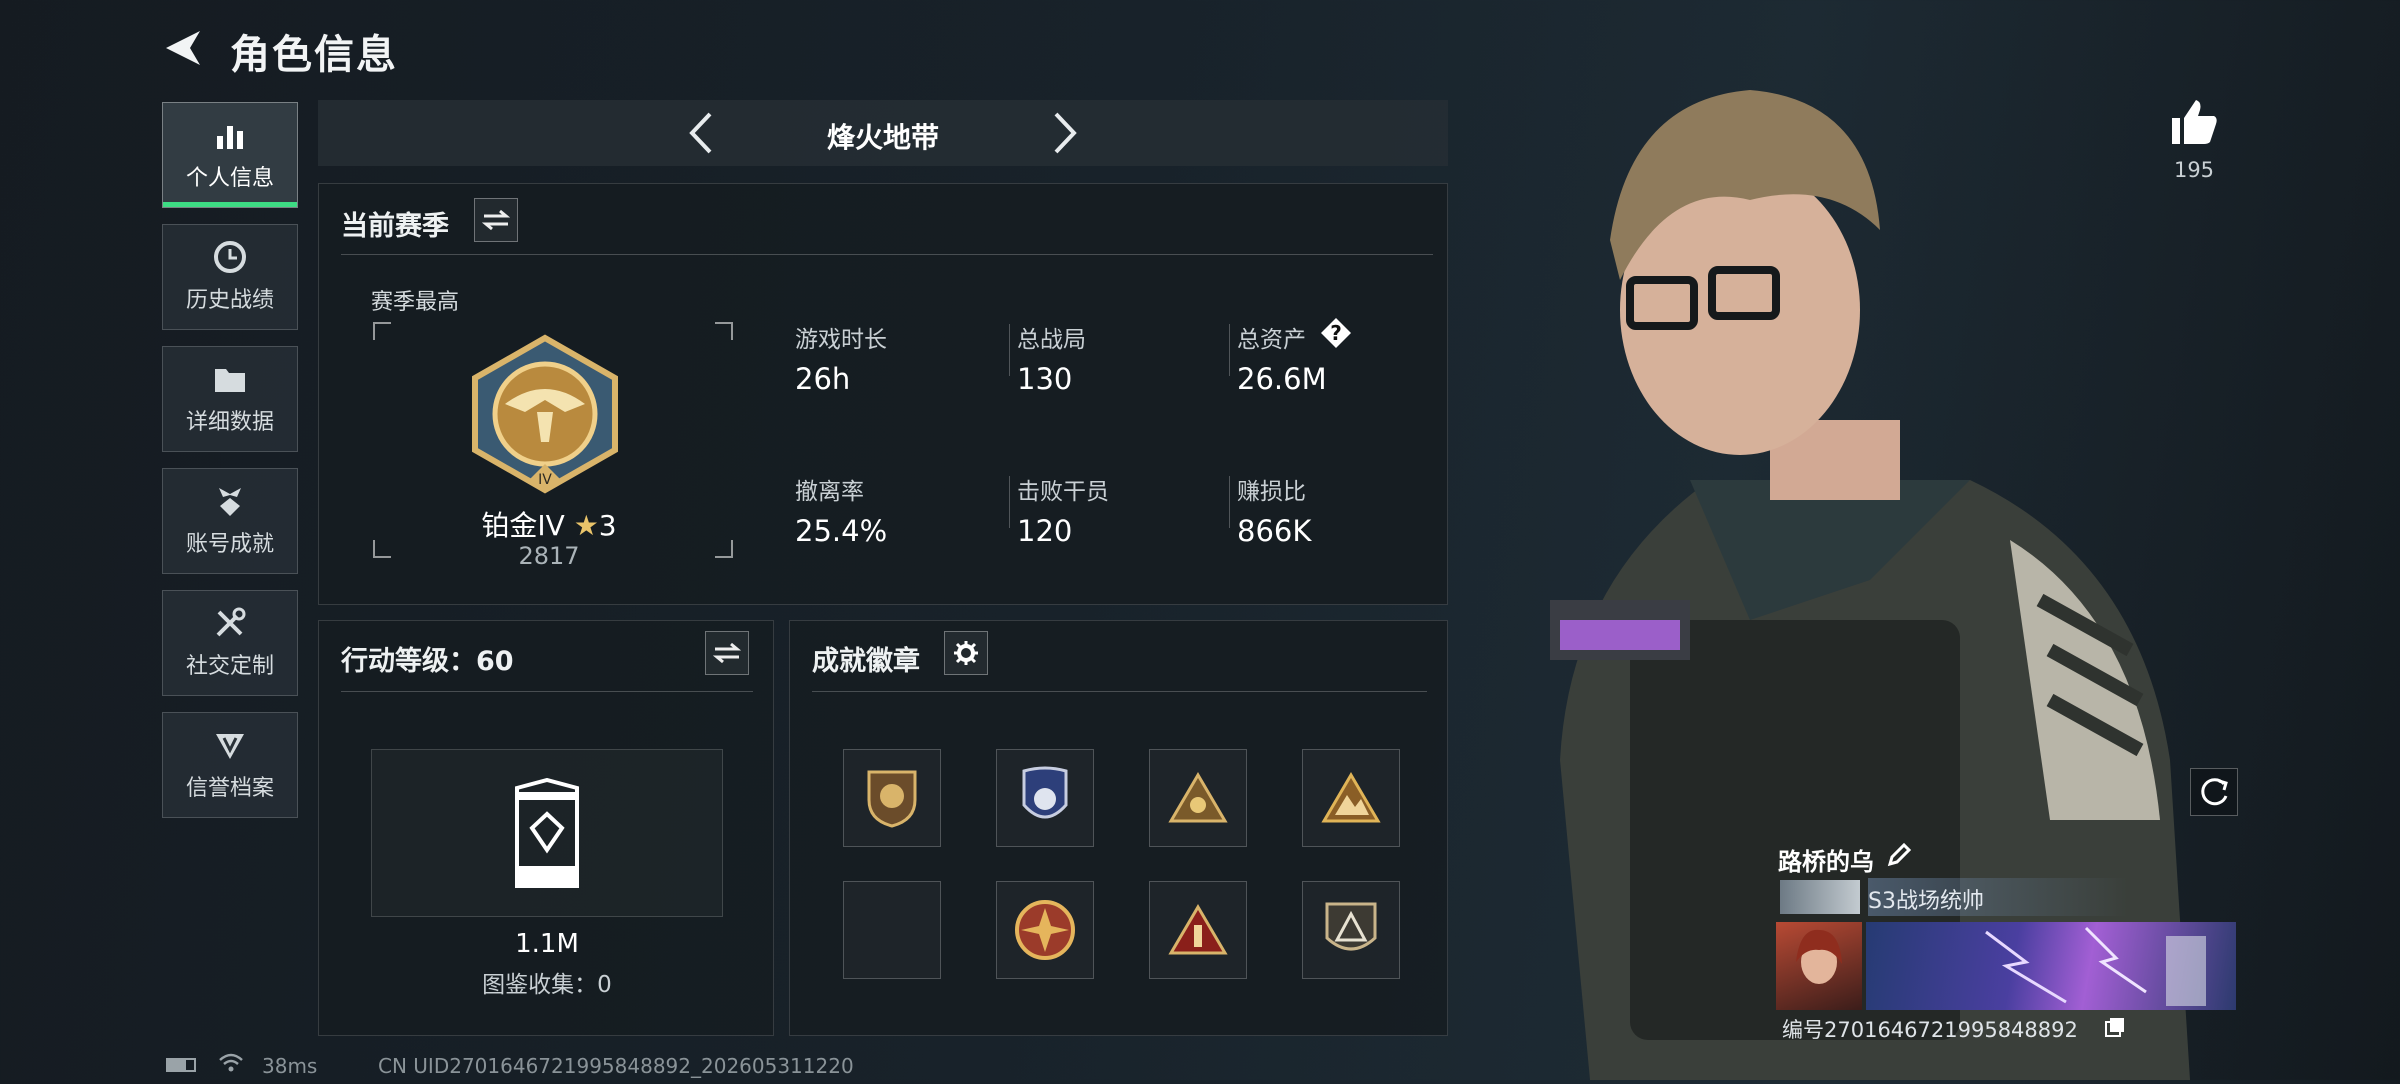 This screenshot has width=2400, height=1084. Describe the element at coordinates (616, 1066) in the screenshot. I see `uid-text: CN UID2701646721995848892_202605311220` at that location.